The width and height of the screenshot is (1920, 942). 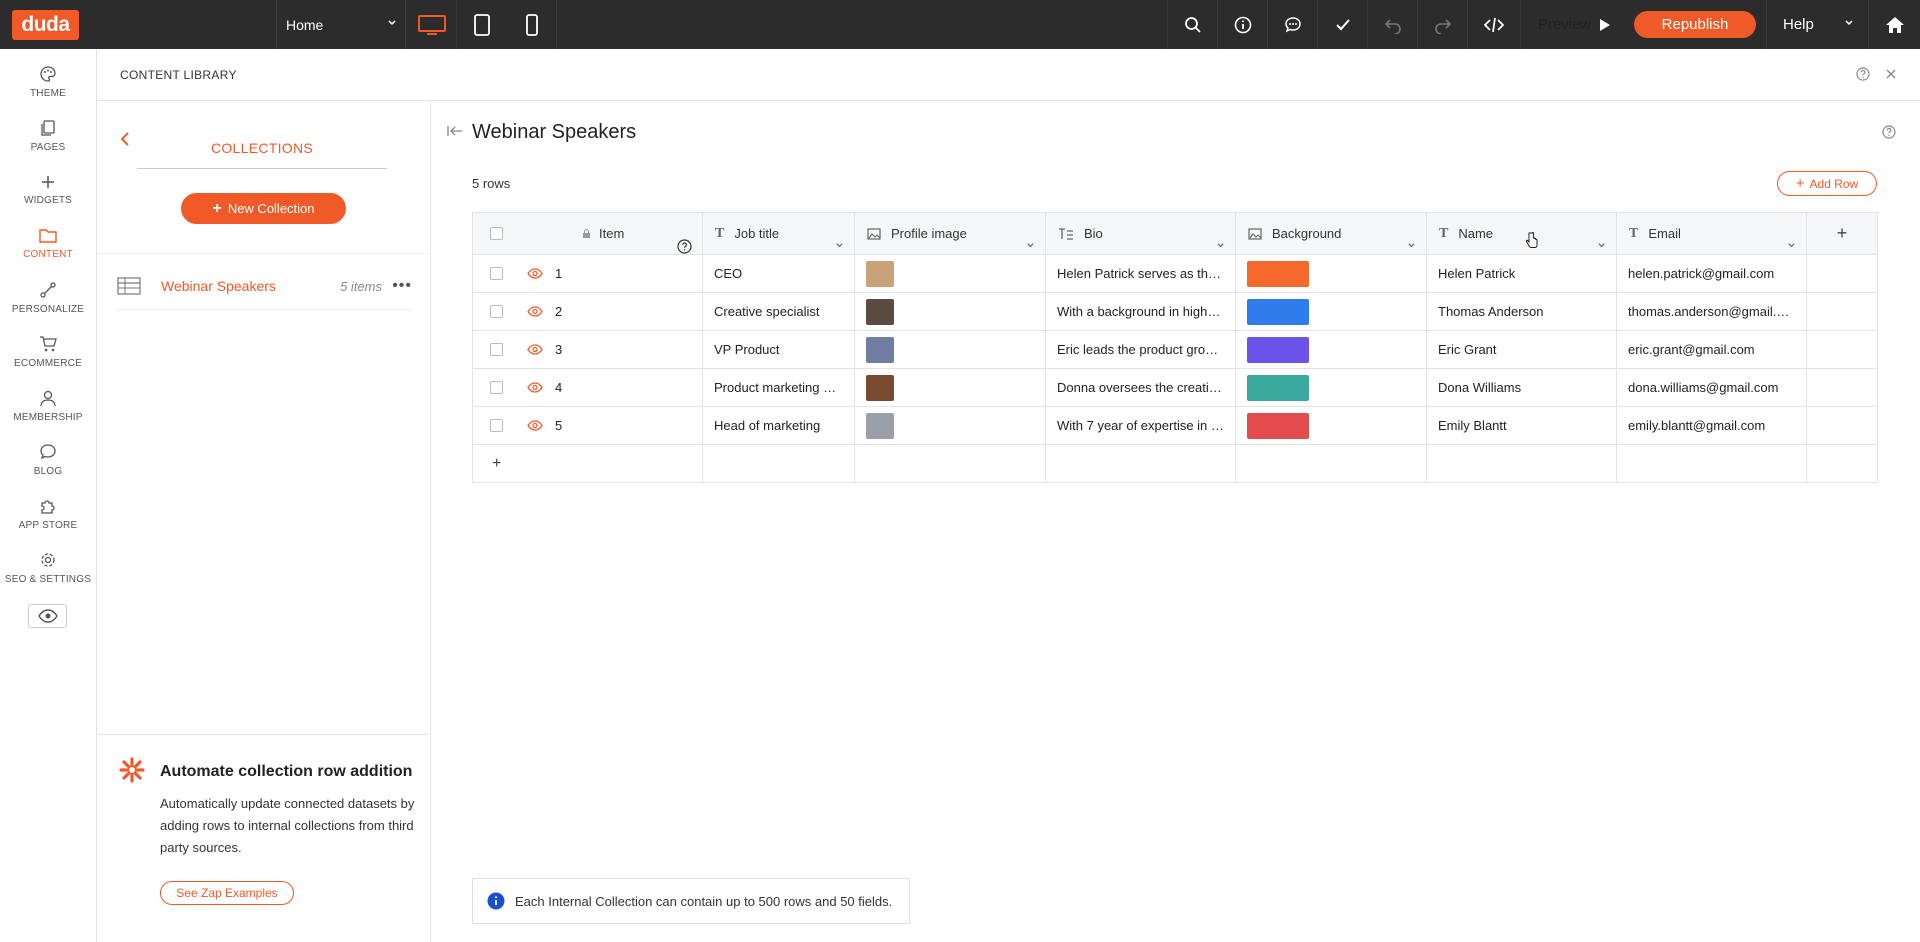 What do you see at coordinates (1891, 74) in the screenshot?
I see `close-icon` at bounding box center [1891, 74].